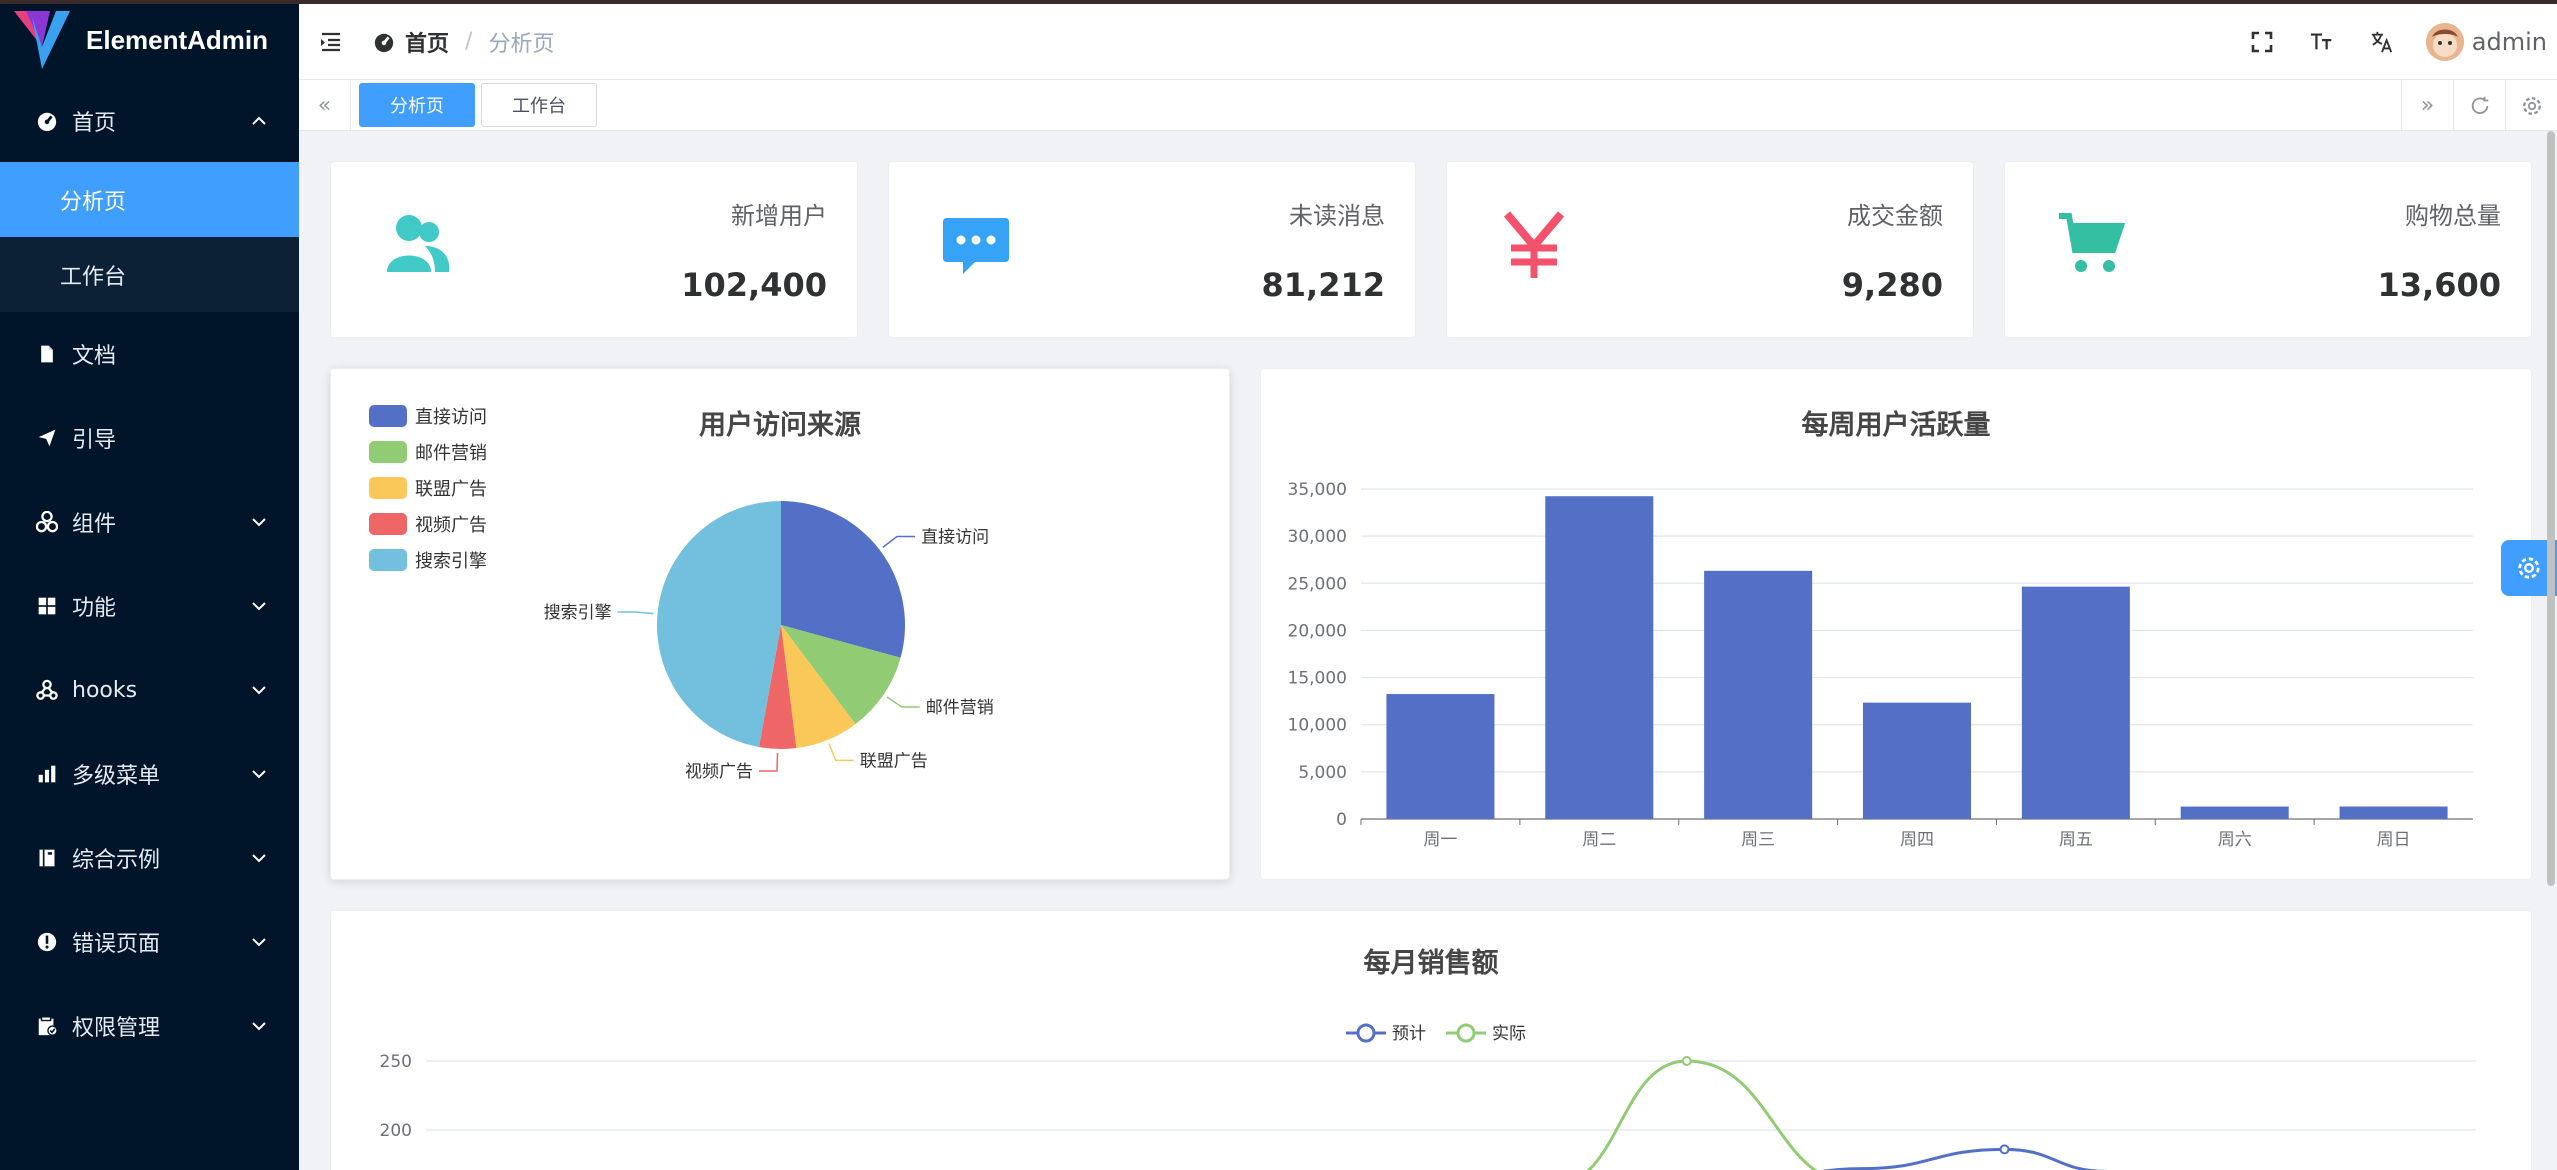  I want to click on series-line, so click(1965, 1158).